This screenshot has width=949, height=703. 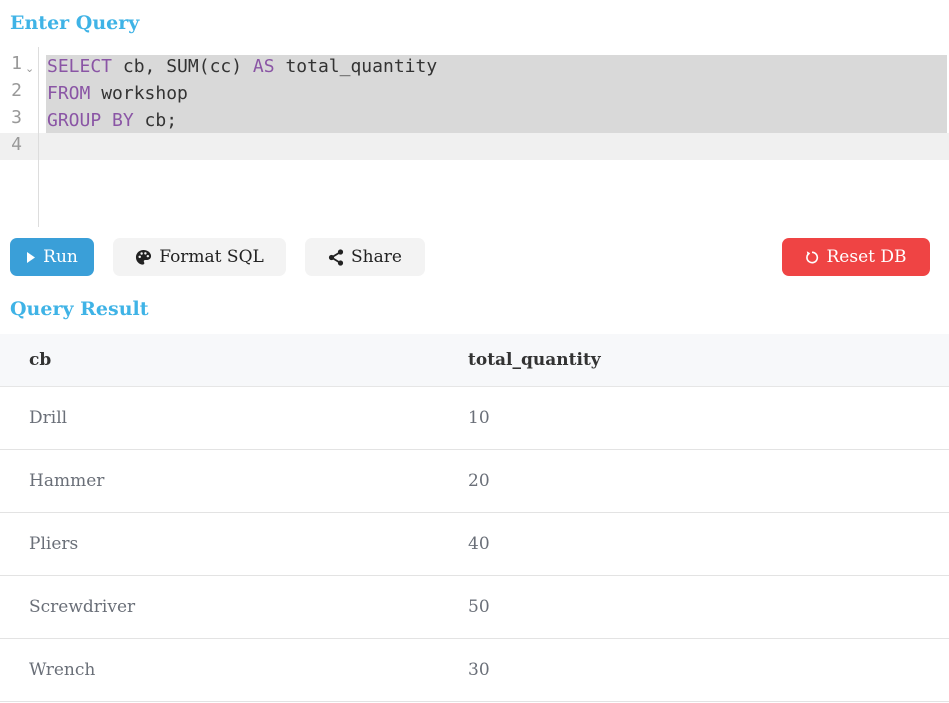 I want to click on run-button: Run, so click(x=52, y=257).